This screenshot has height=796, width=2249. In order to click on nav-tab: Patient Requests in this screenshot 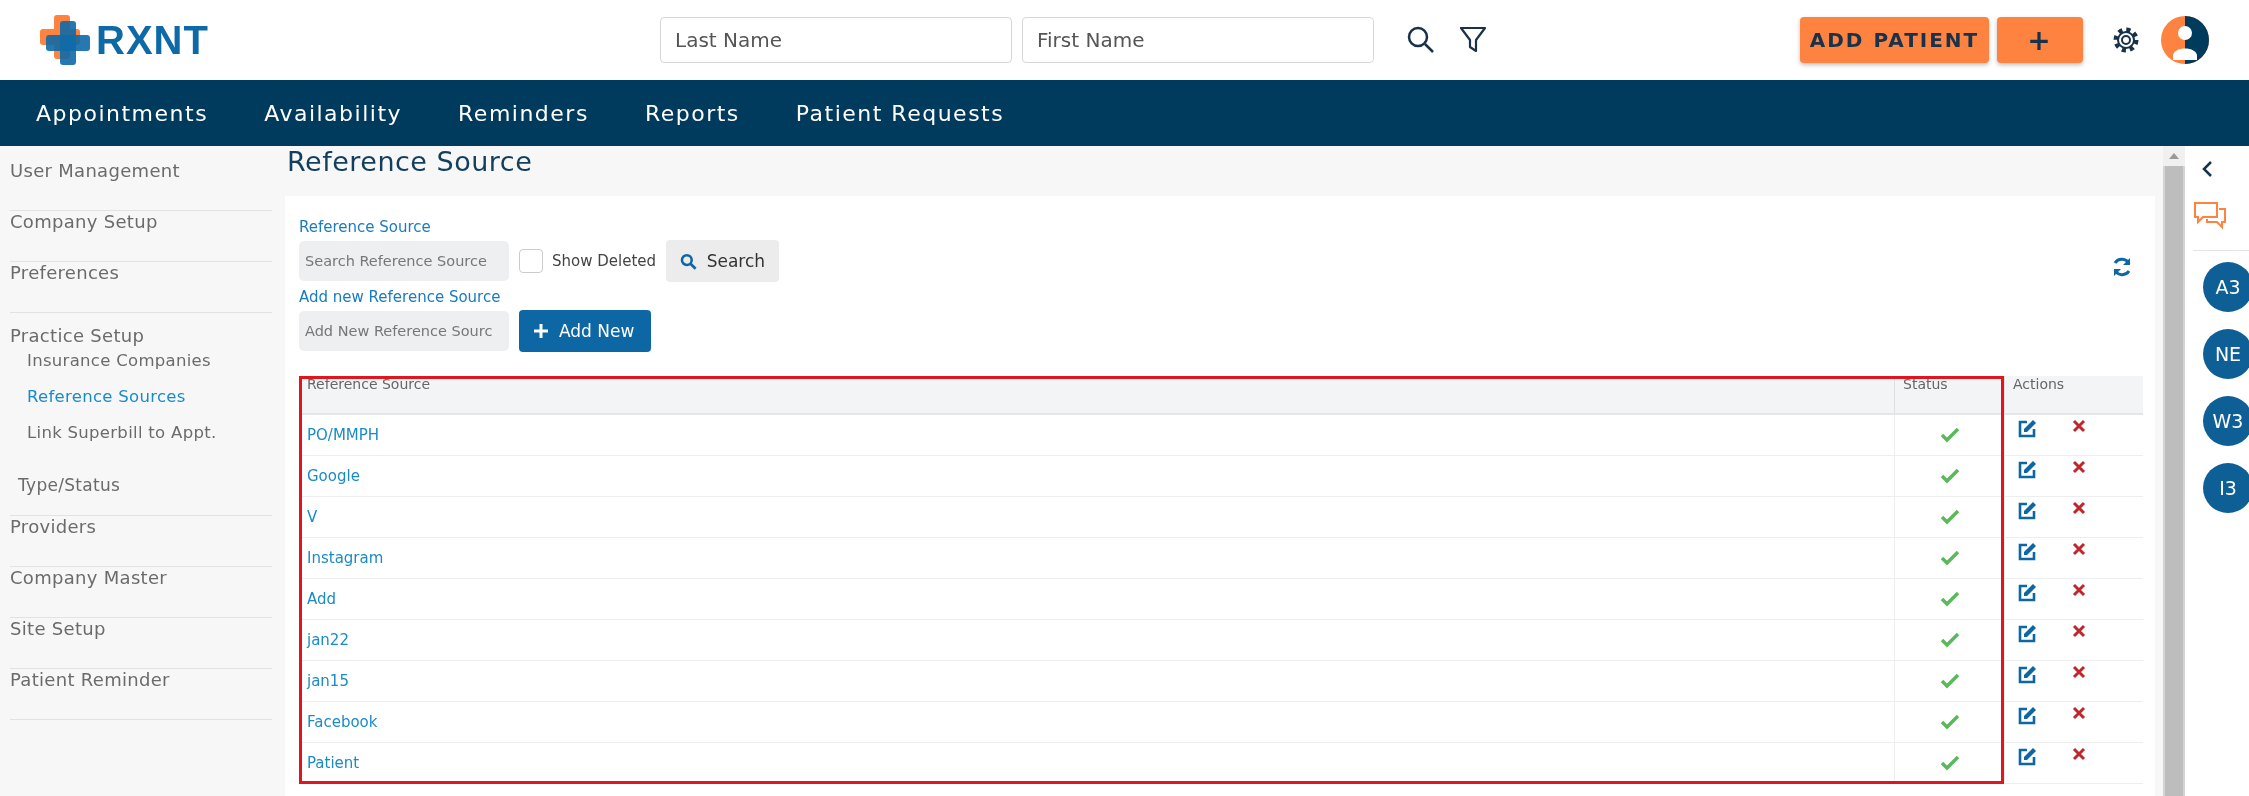, I will do `click(900, 113)`.